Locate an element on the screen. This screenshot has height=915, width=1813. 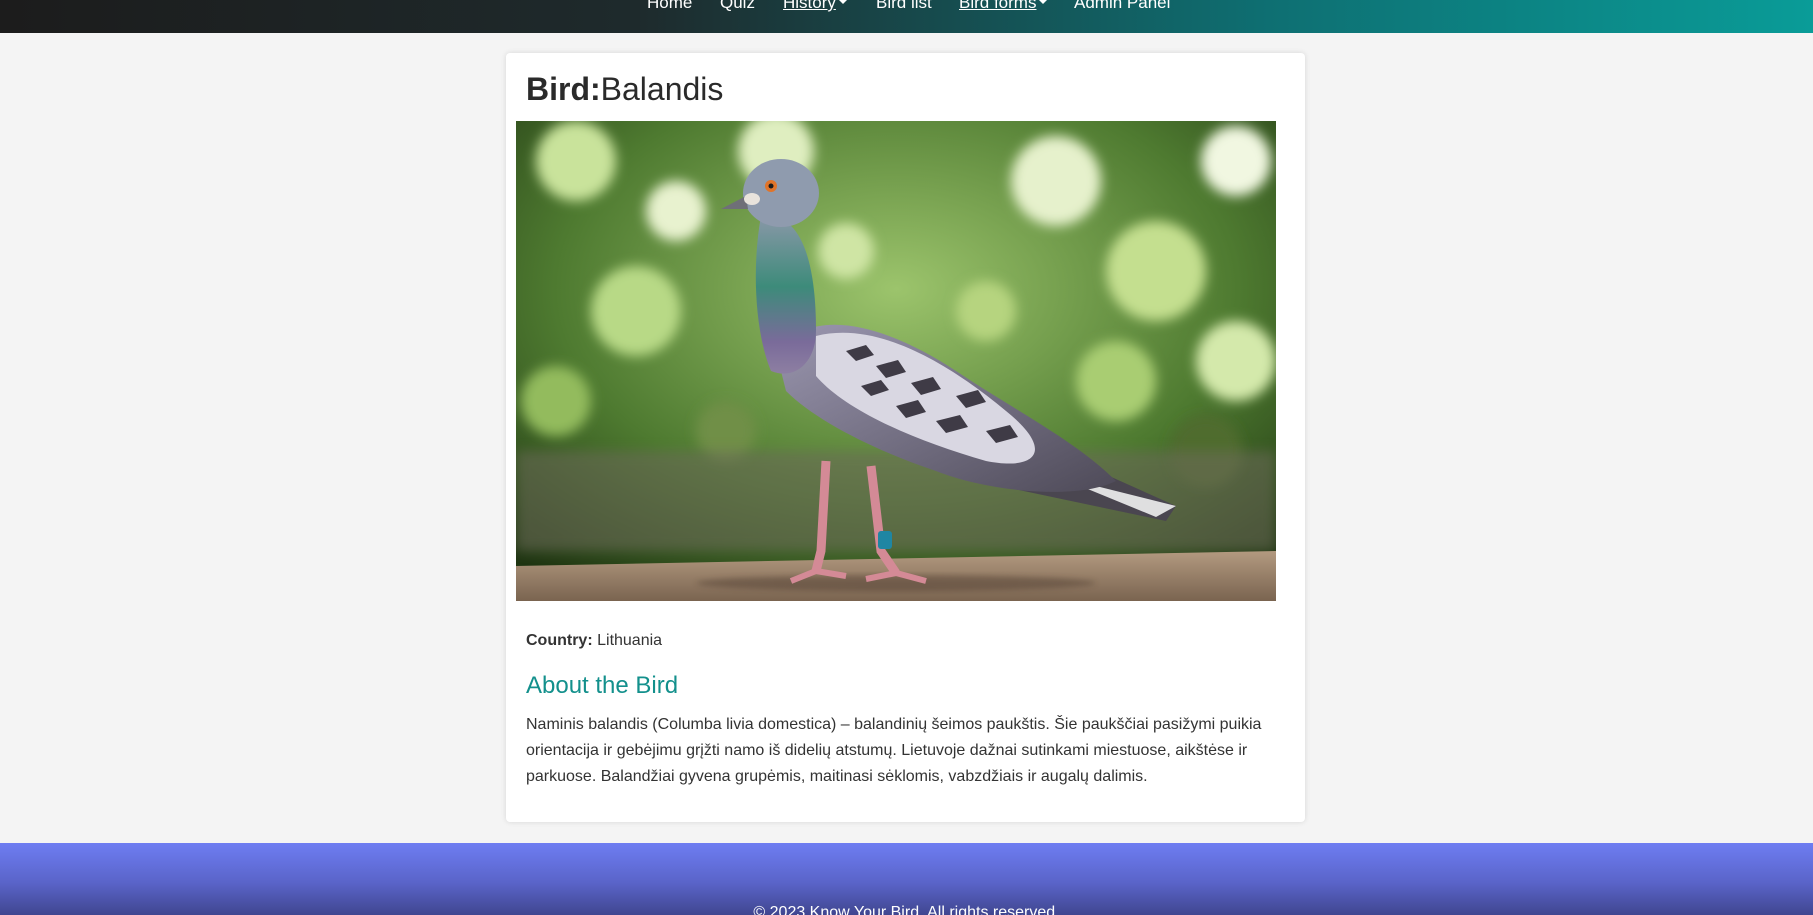
country-label: Country: is located at coordinates (559, 640).